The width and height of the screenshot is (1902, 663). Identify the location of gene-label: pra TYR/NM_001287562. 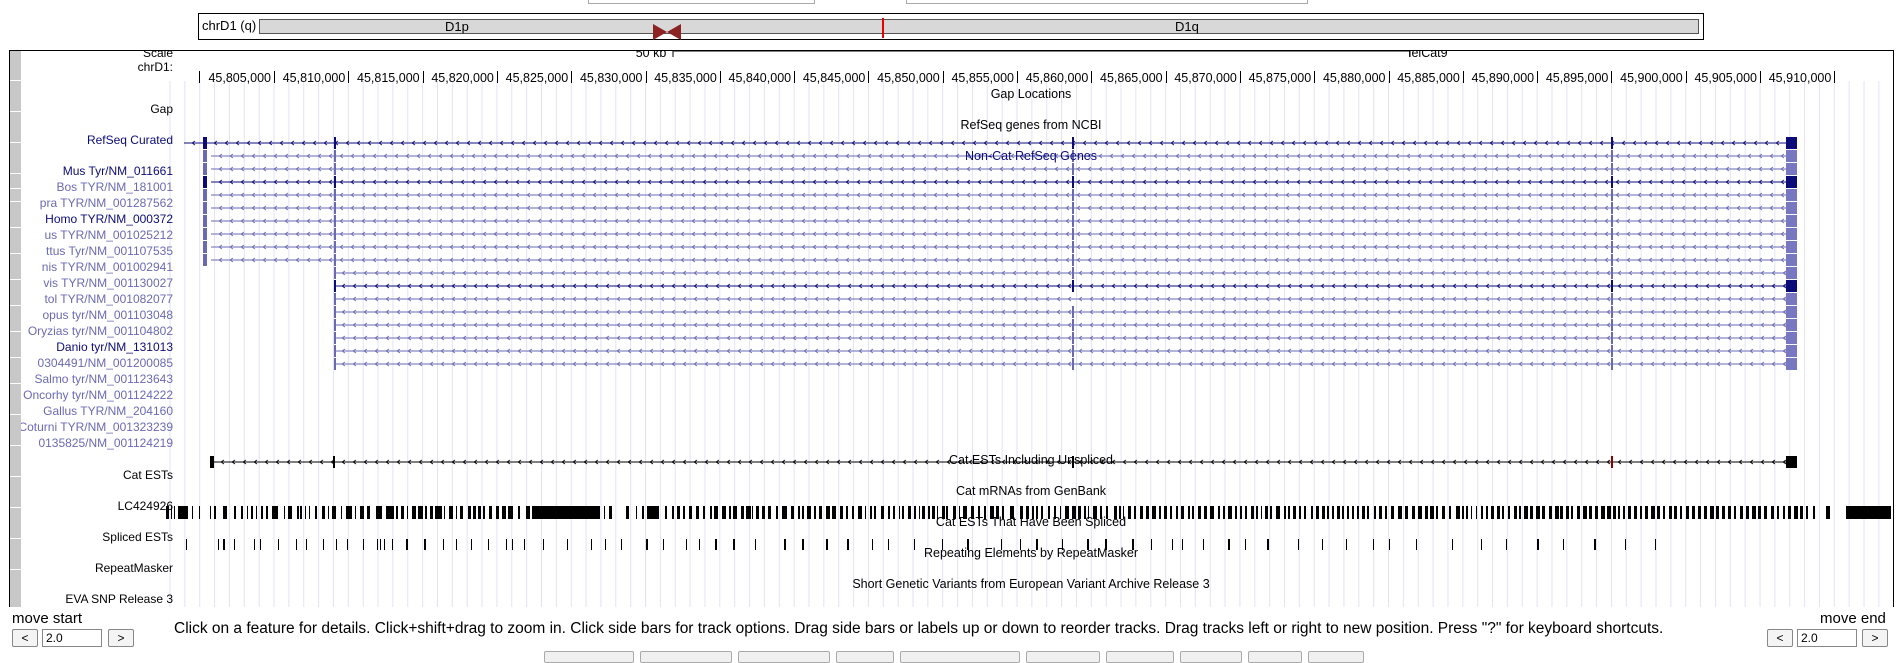
(106, 203).